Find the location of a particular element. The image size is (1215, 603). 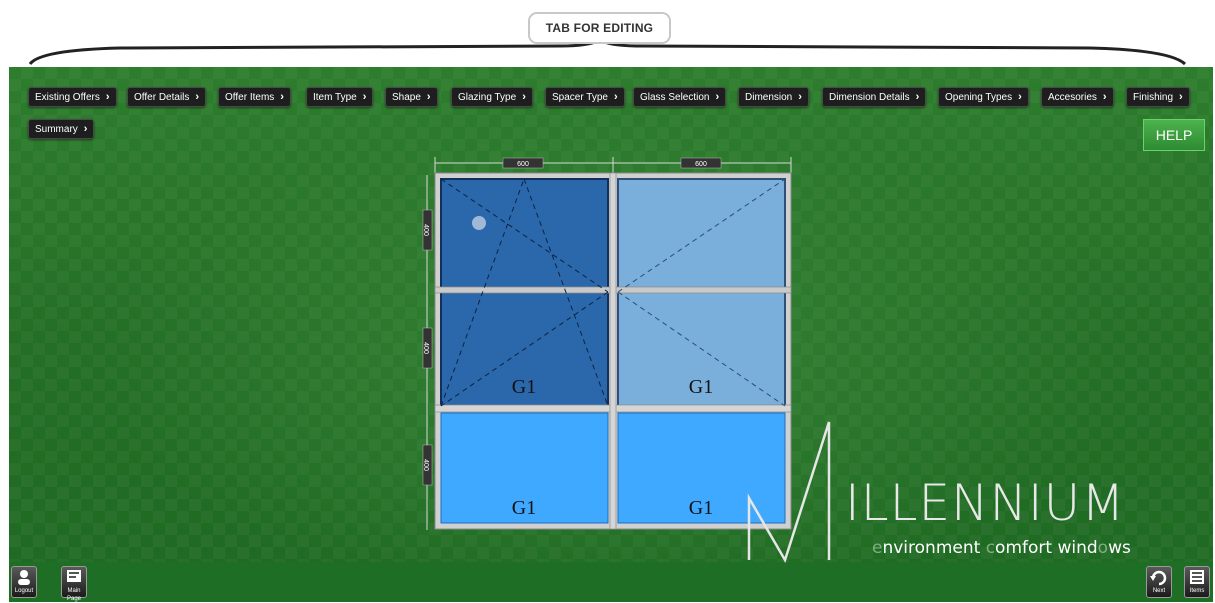

tab-opening-types: Opening Types › is located at coordinates (983, 97).